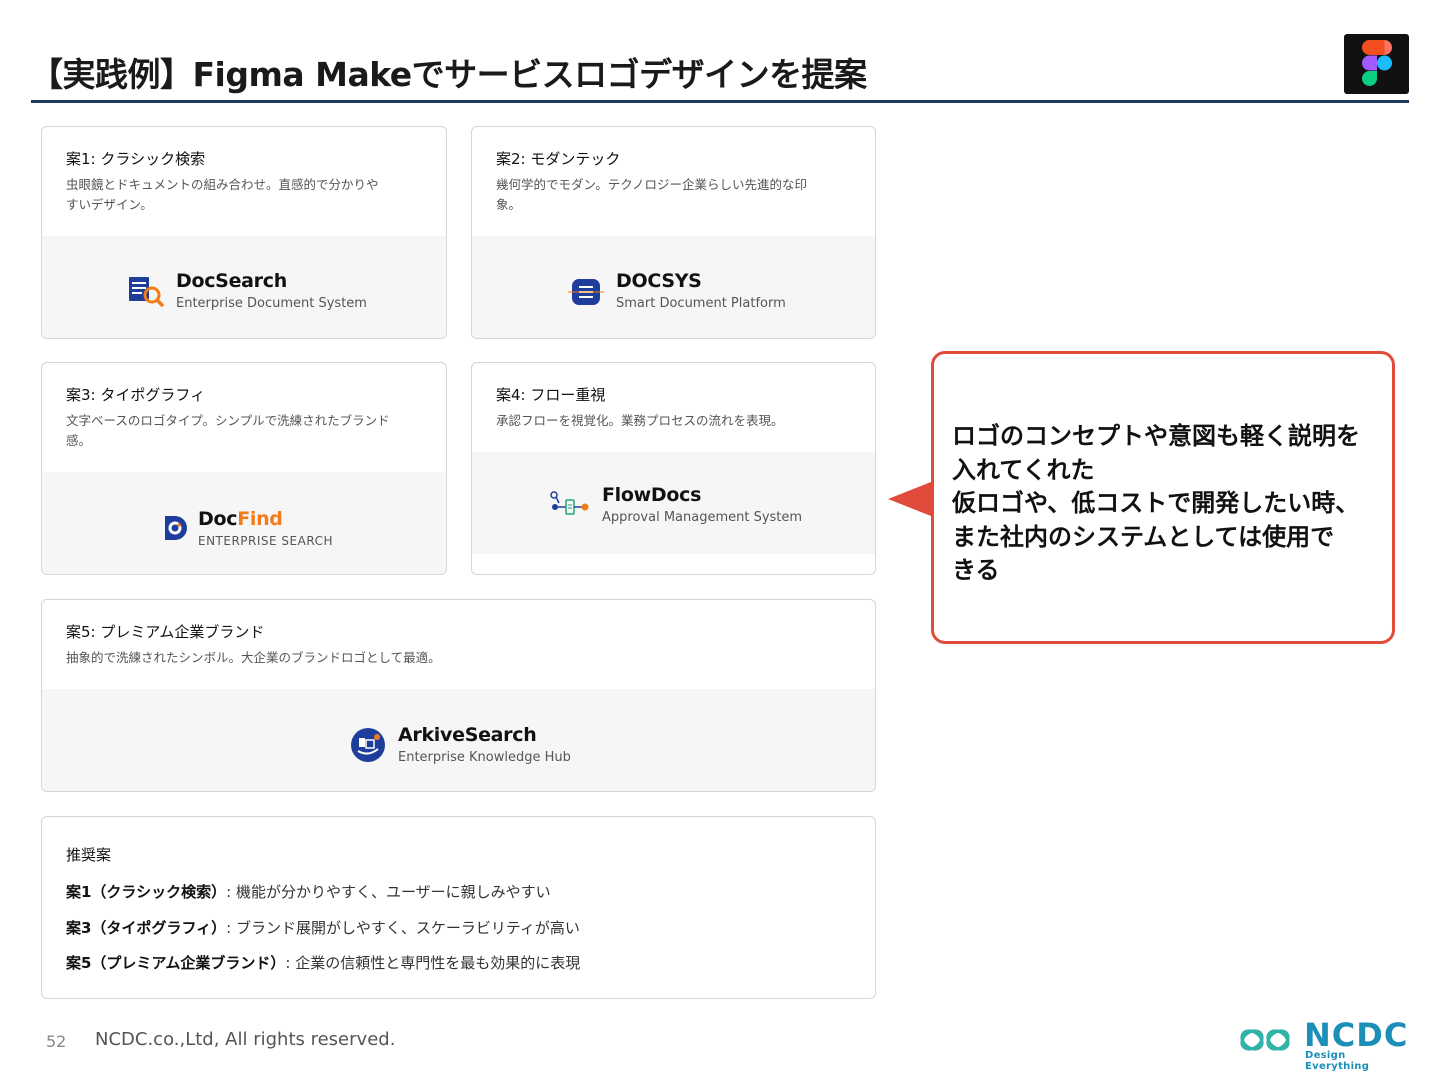 The width and height of the screenshot is (1440, 1080). What do you see at coordinates (245, 1039) in the screenshot?
I see `copyright: NCDC.co.,Ltd, All rights reserved.` at bounding box center [245, 1039].